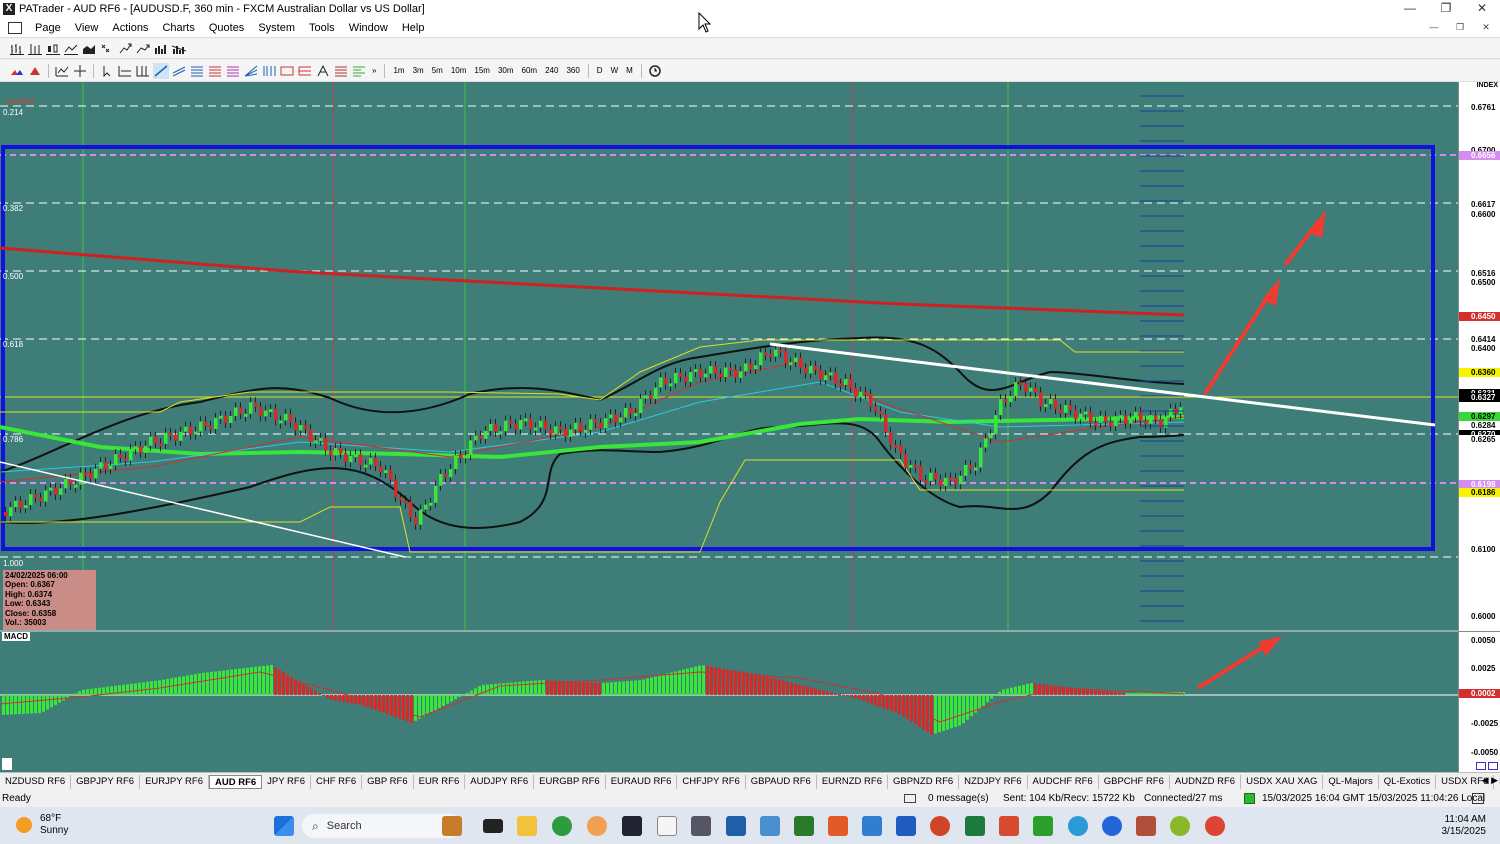  I want to click on s-blue-app-icon, so click(872, 826).